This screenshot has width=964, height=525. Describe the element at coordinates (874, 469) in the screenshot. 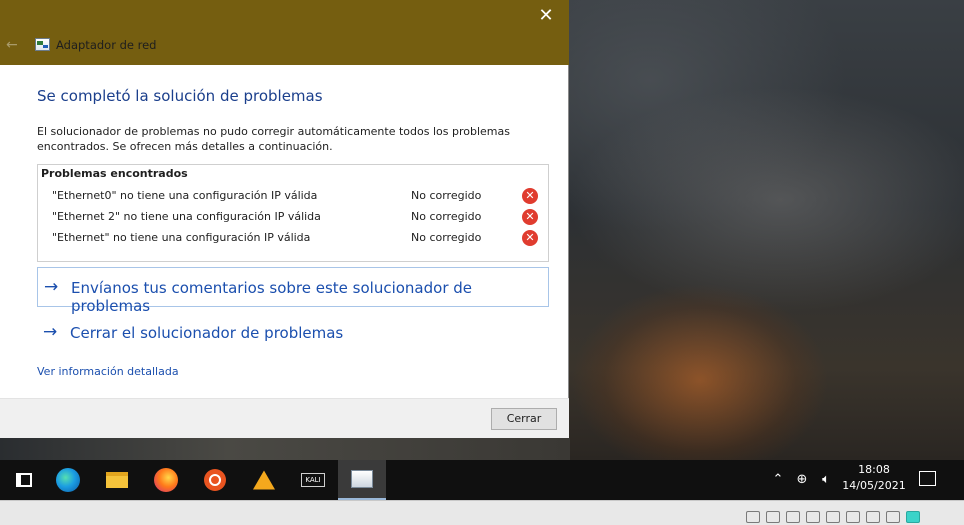

I see `clock-time: 18:08` at that location.